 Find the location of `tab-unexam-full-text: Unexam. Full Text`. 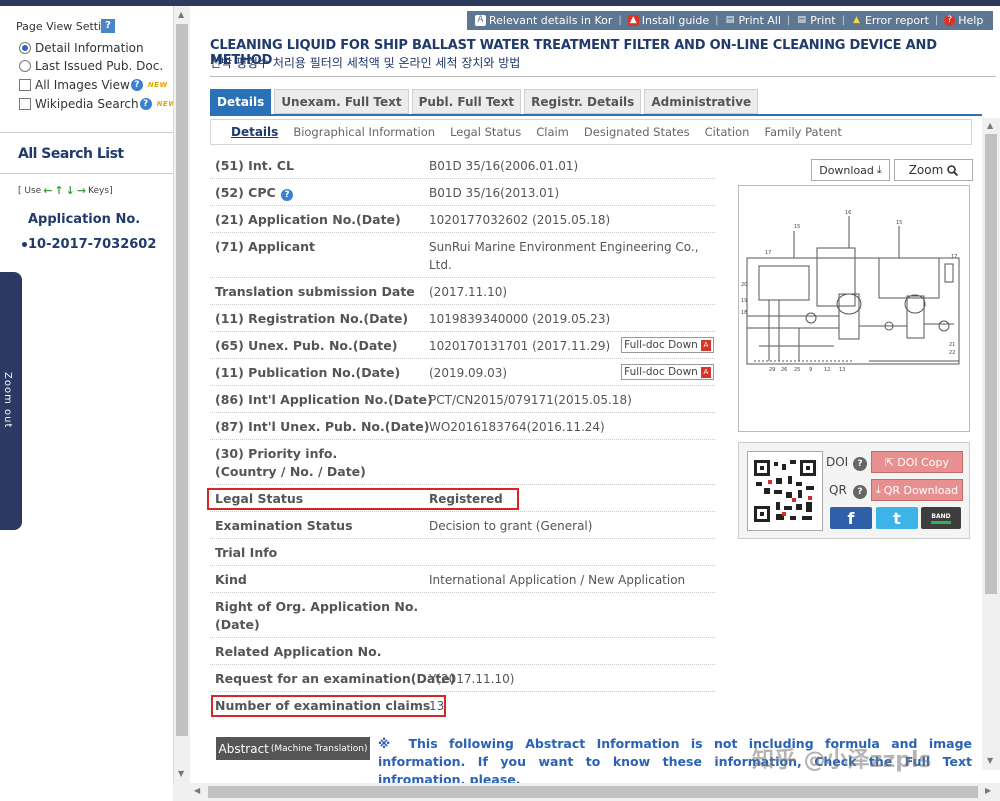

tab-unexam-full-text: Unexam. Full Text is located at coordinates (341, 101).